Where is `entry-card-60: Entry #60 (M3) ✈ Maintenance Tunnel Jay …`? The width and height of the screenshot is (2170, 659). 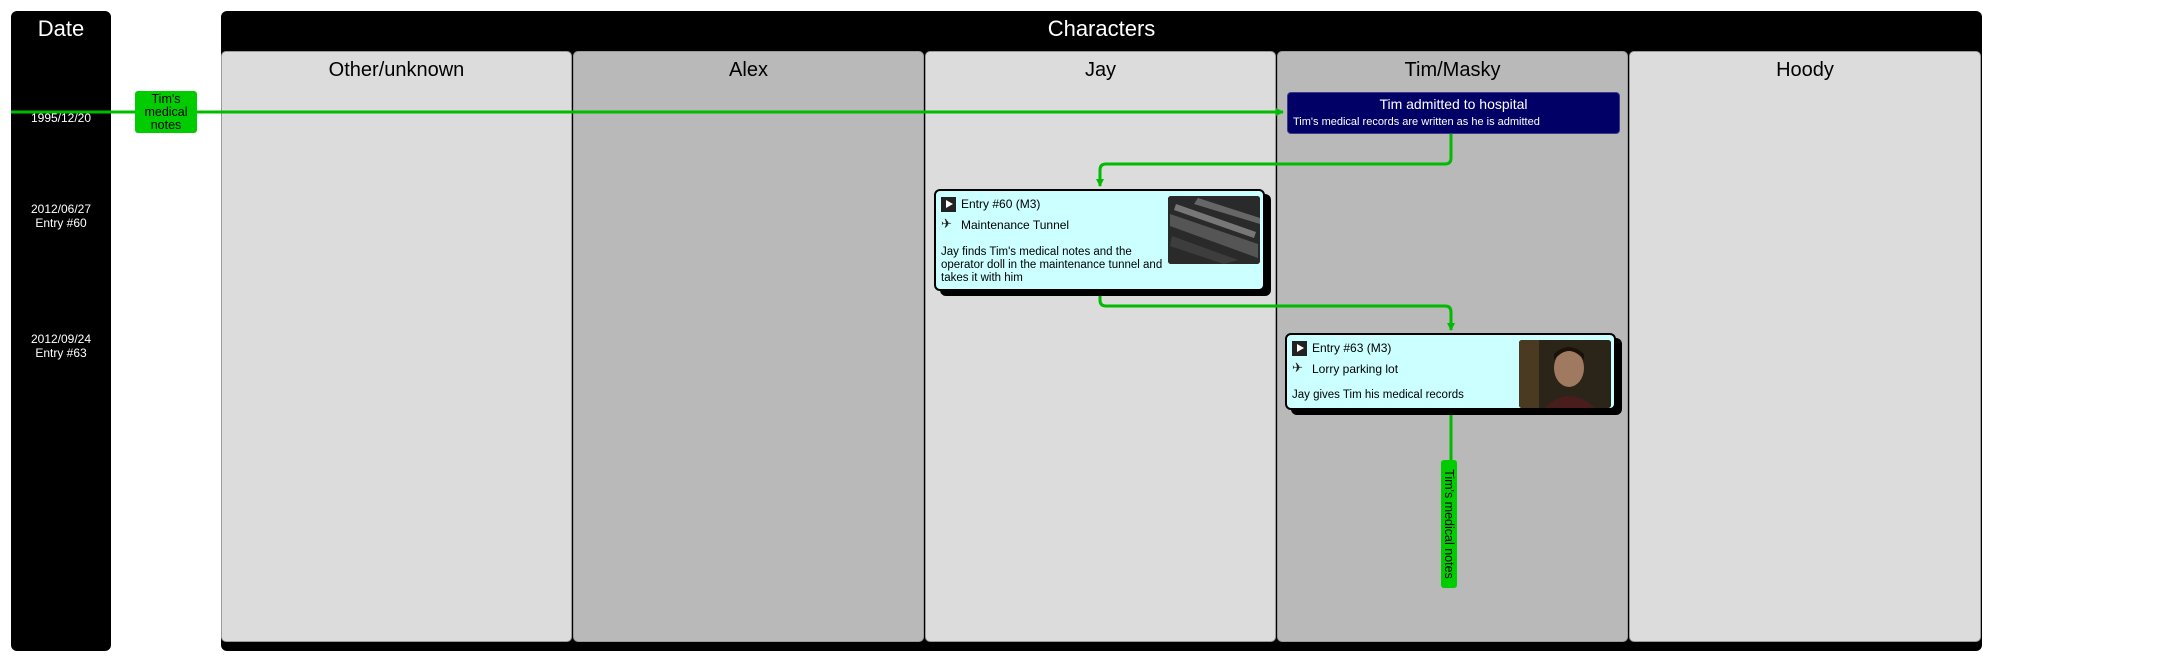 entry-card-60: Entry #60 (M3) ✈ Maintenance Tunnel Jay … is located at coordinates (1099, 240).